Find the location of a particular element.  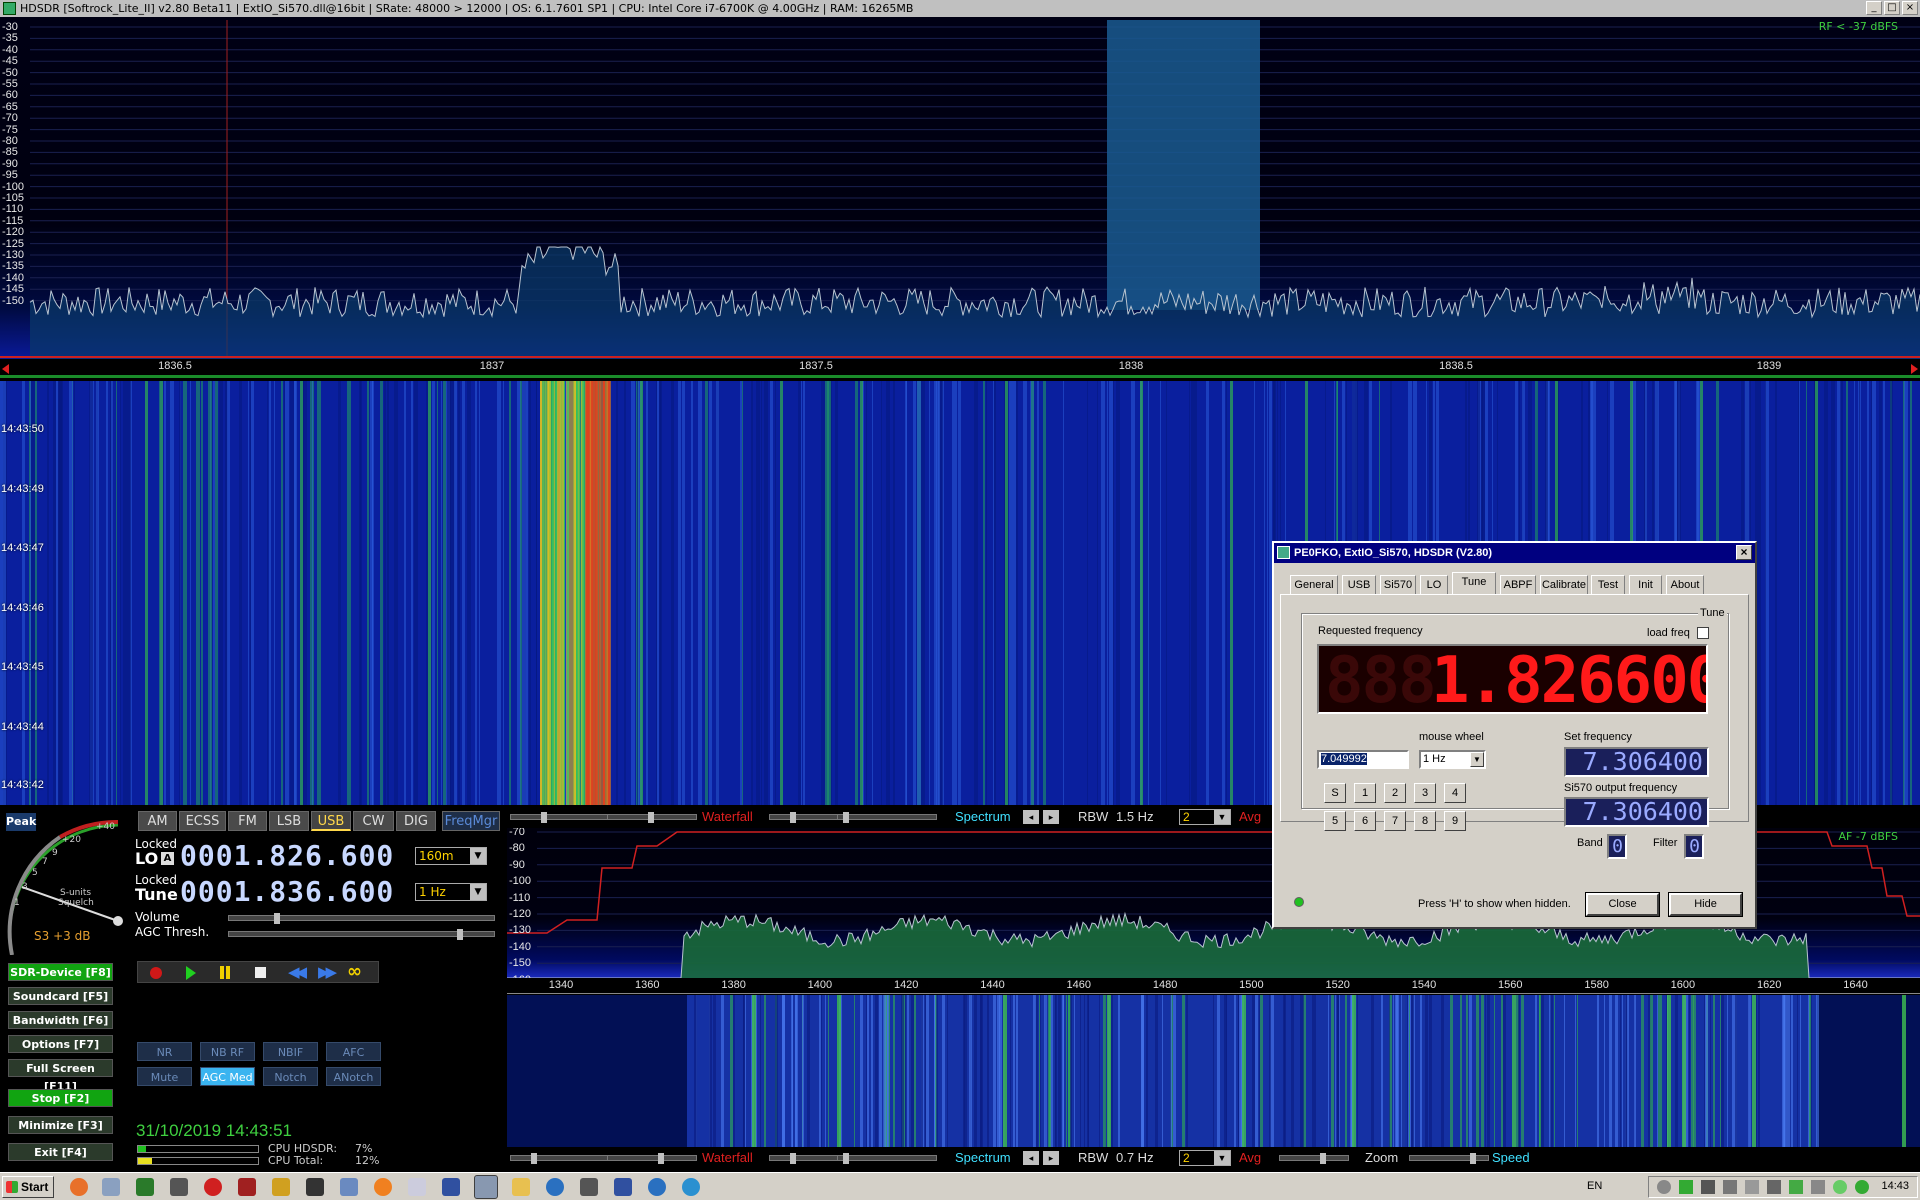

band-select: 160m ▼ is located at coordinates (451, 856).